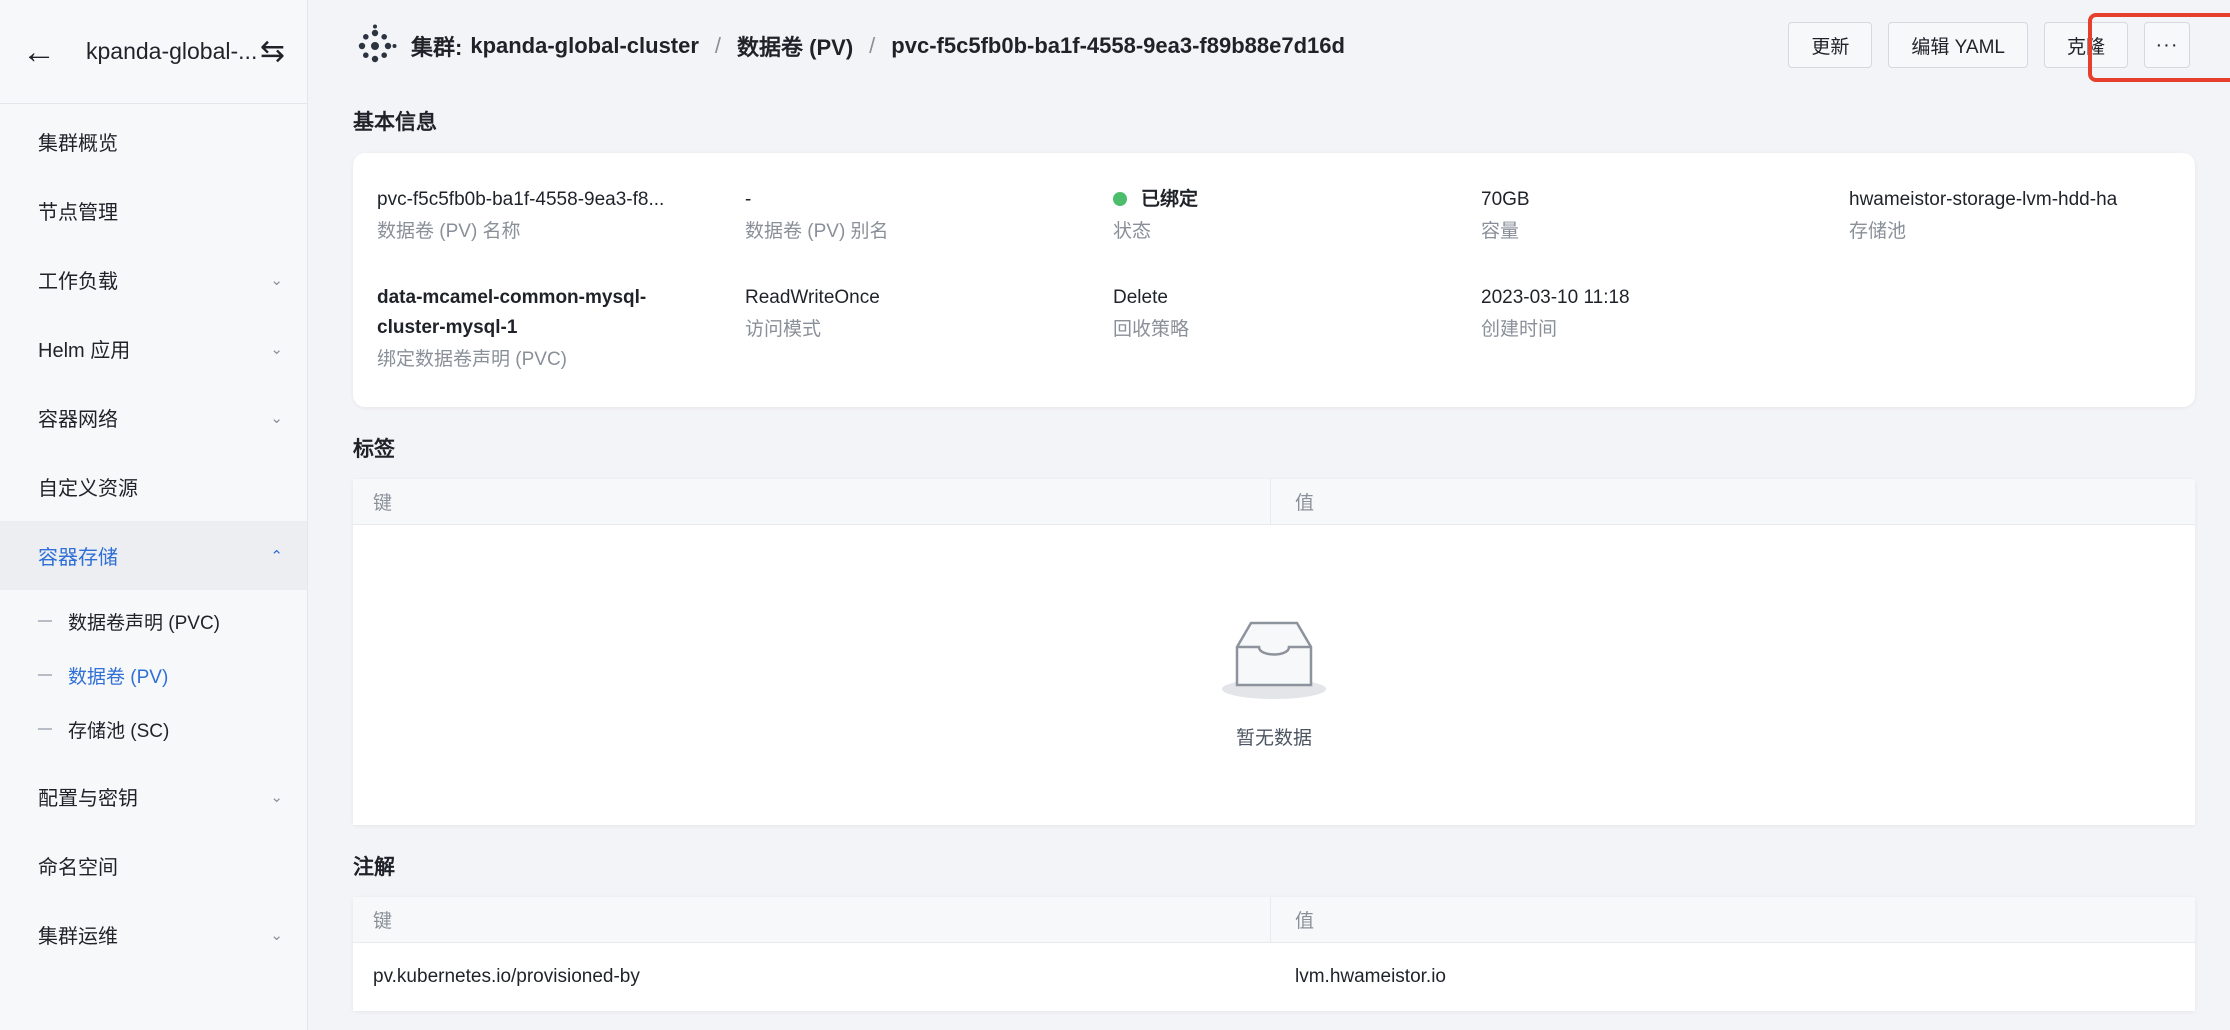 The width and height of the screenshot is (2230, 1030). I want to click on sidebar-item-label: 集群概览, so click(78, 144).